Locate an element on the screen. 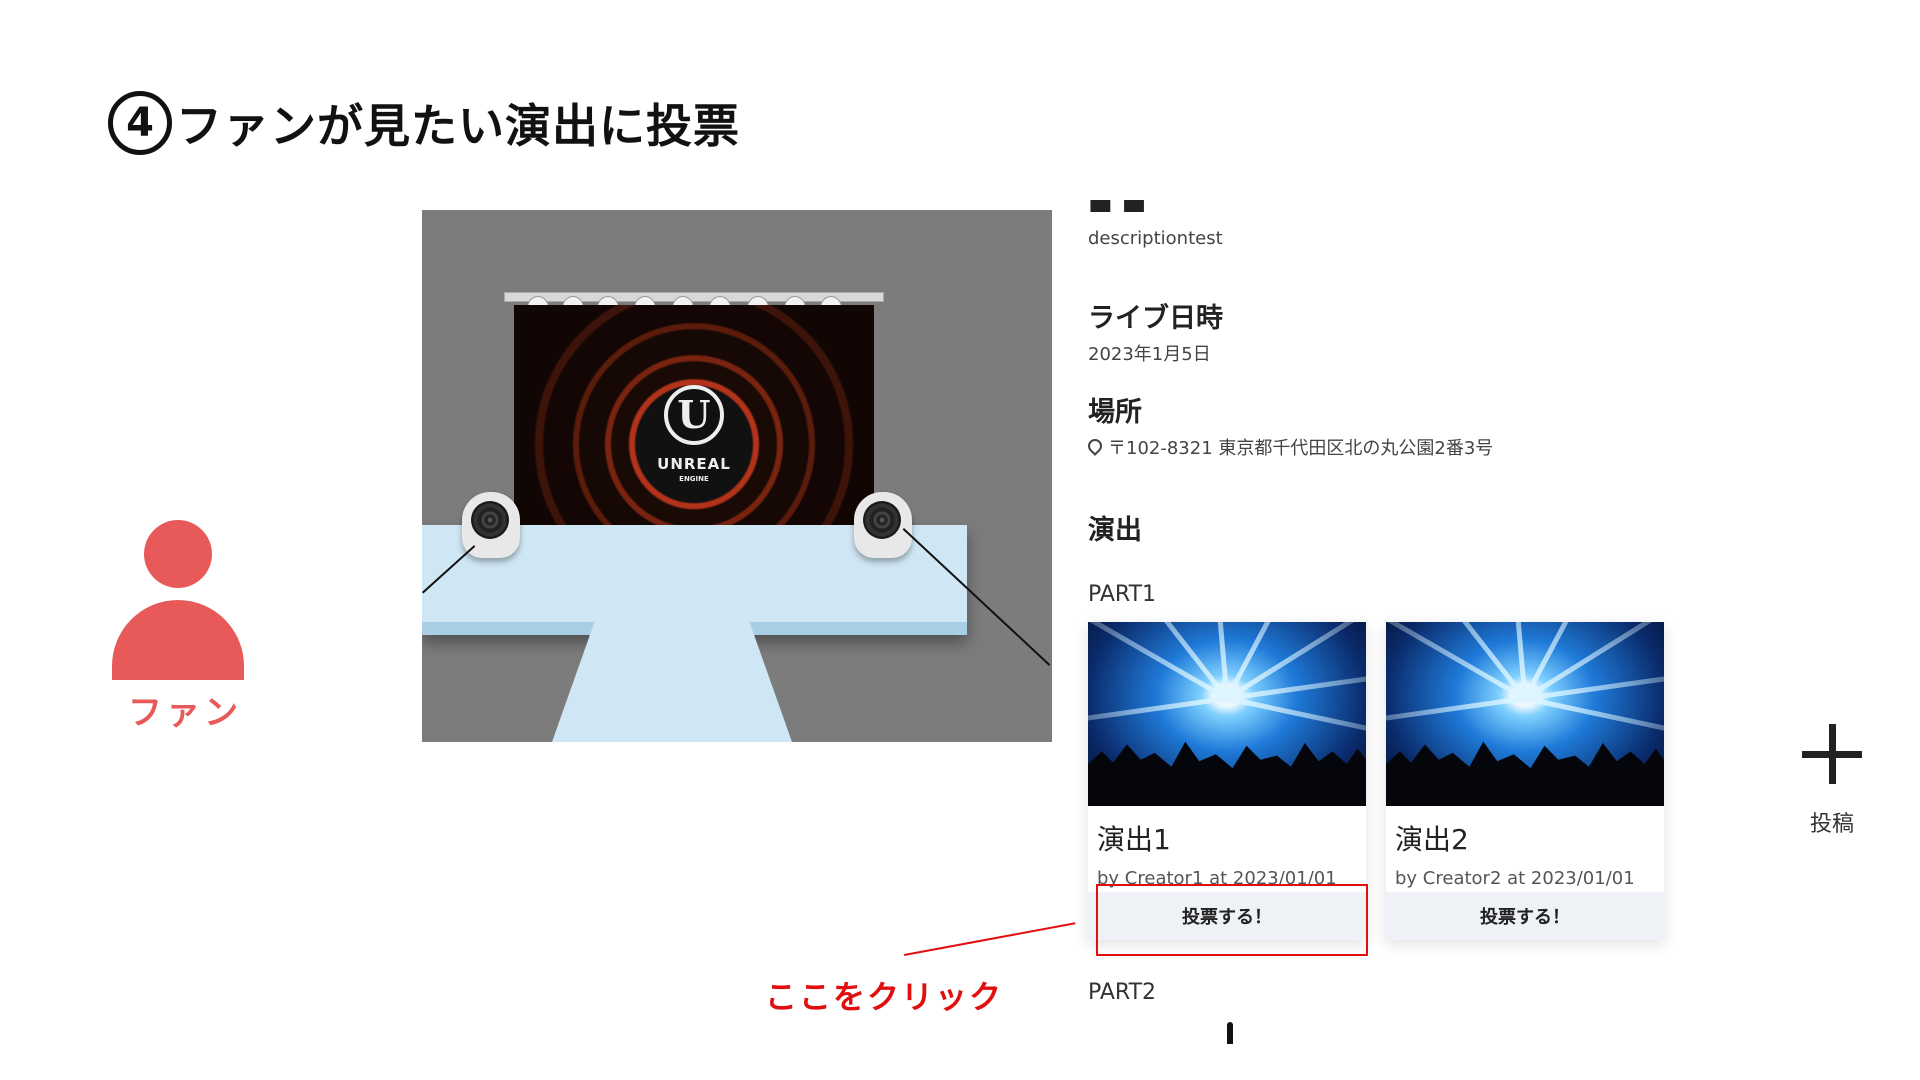  venue-heading: 場所 is located at coordinates (1115, 412).